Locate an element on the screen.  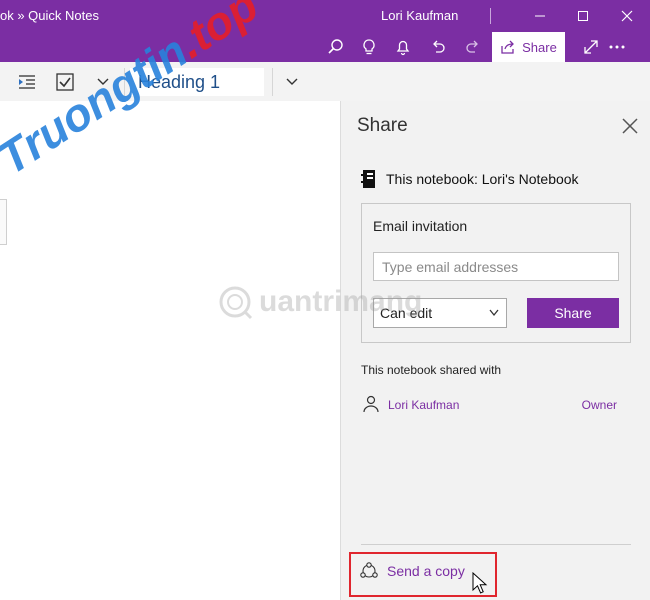
cursor-arrow-icon is located at coordinates (480, 583).